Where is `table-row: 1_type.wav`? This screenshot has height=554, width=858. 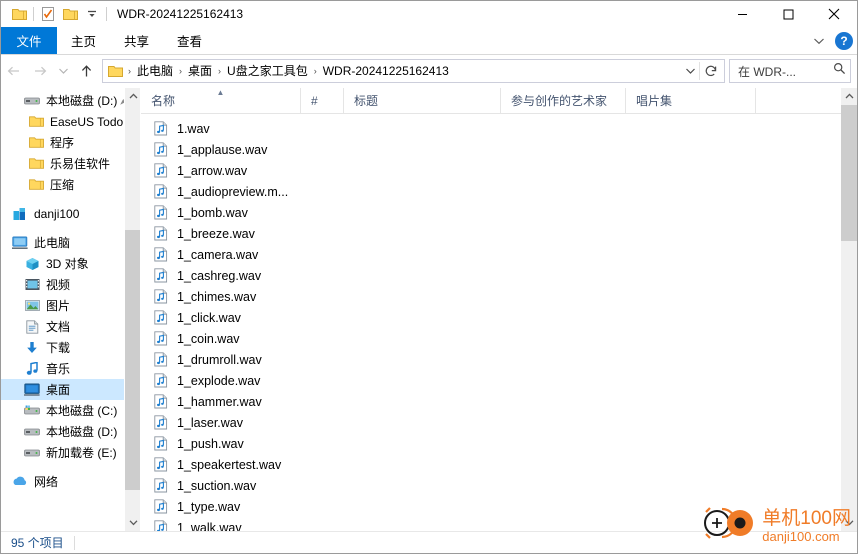 table-row: 1_type.wav is located at coordinates (483, 506).